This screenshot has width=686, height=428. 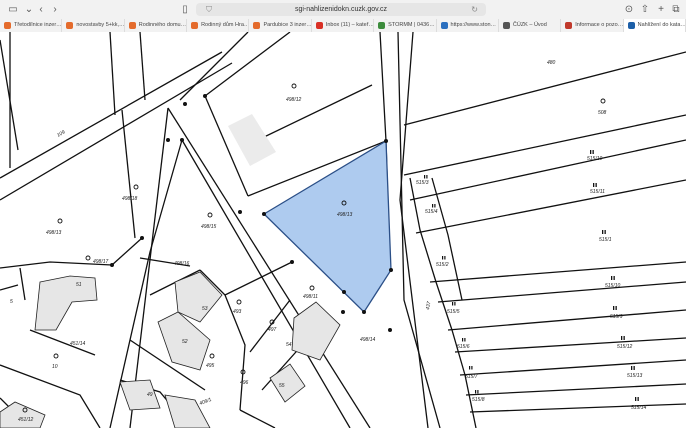 What do you see at coordinates (471, 377) in the screenshot?
I see `parcel-label: 515/7` at bounding box center [471, 377].